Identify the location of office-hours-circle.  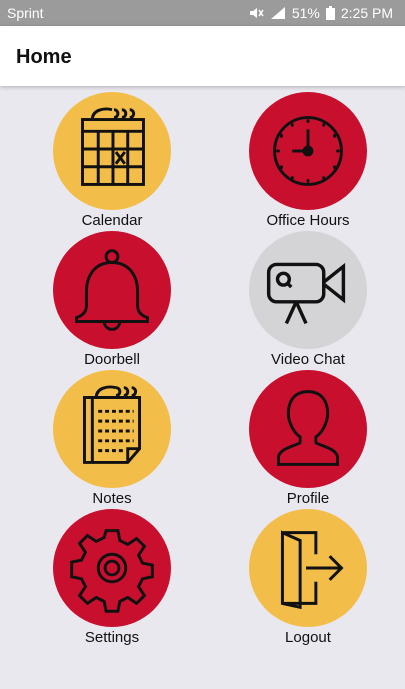
(308, 151).